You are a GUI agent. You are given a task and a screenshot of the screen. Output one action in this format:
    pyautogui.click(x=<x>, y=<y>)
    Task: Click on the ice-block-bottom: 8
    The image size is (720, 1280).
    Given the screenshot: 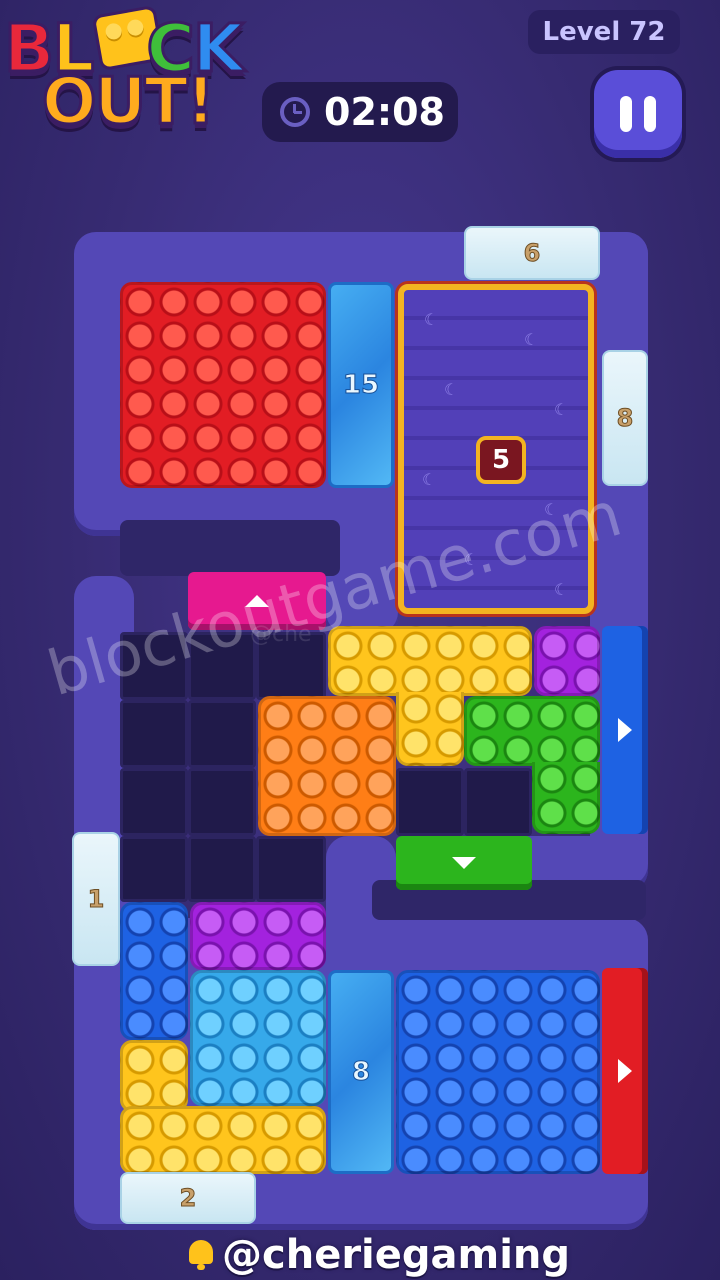 What is the action you would take?
    pyautogui.click(x=361, y=1072)
    